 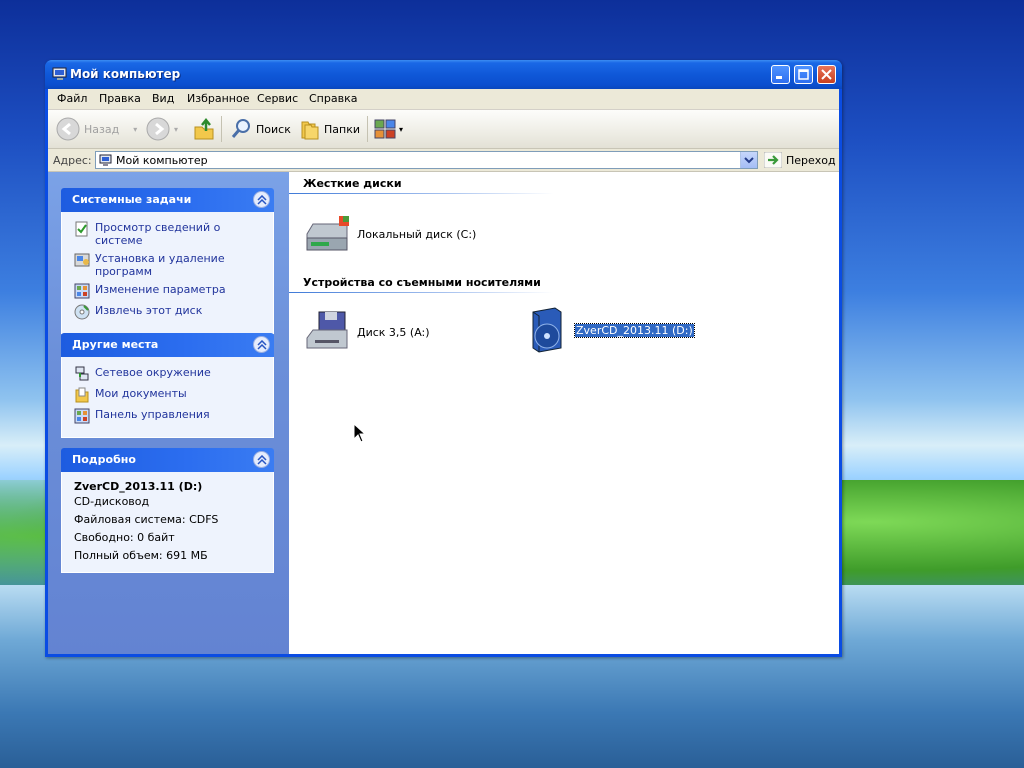 I want to click on minimize-icon, so click(x=779, y=77).